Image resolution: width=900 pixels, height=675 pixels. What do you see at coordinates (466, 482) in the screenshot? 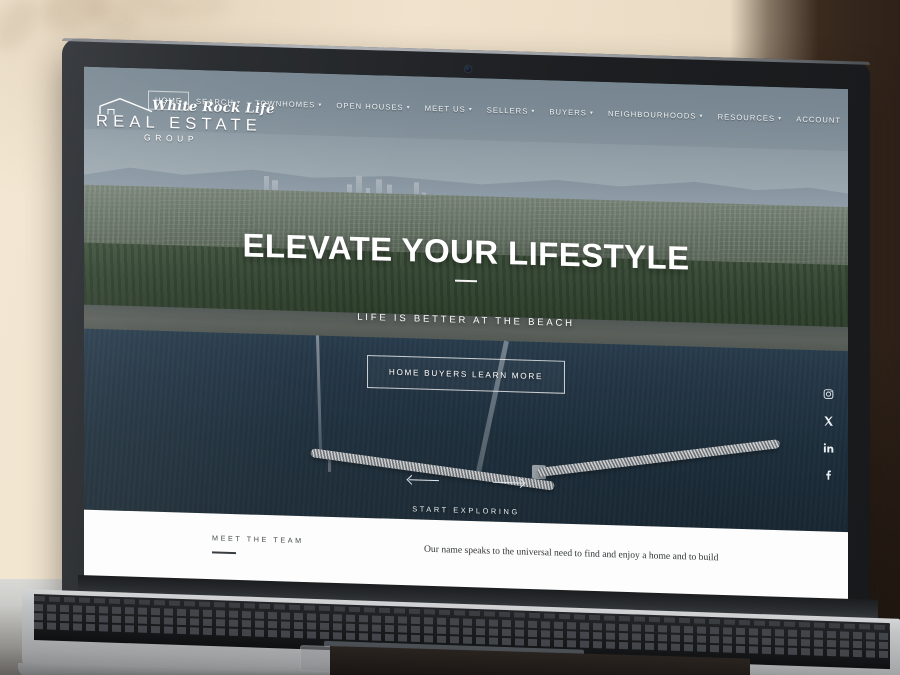
I see `hero-slider-controls` at bounding box center [466, 482].